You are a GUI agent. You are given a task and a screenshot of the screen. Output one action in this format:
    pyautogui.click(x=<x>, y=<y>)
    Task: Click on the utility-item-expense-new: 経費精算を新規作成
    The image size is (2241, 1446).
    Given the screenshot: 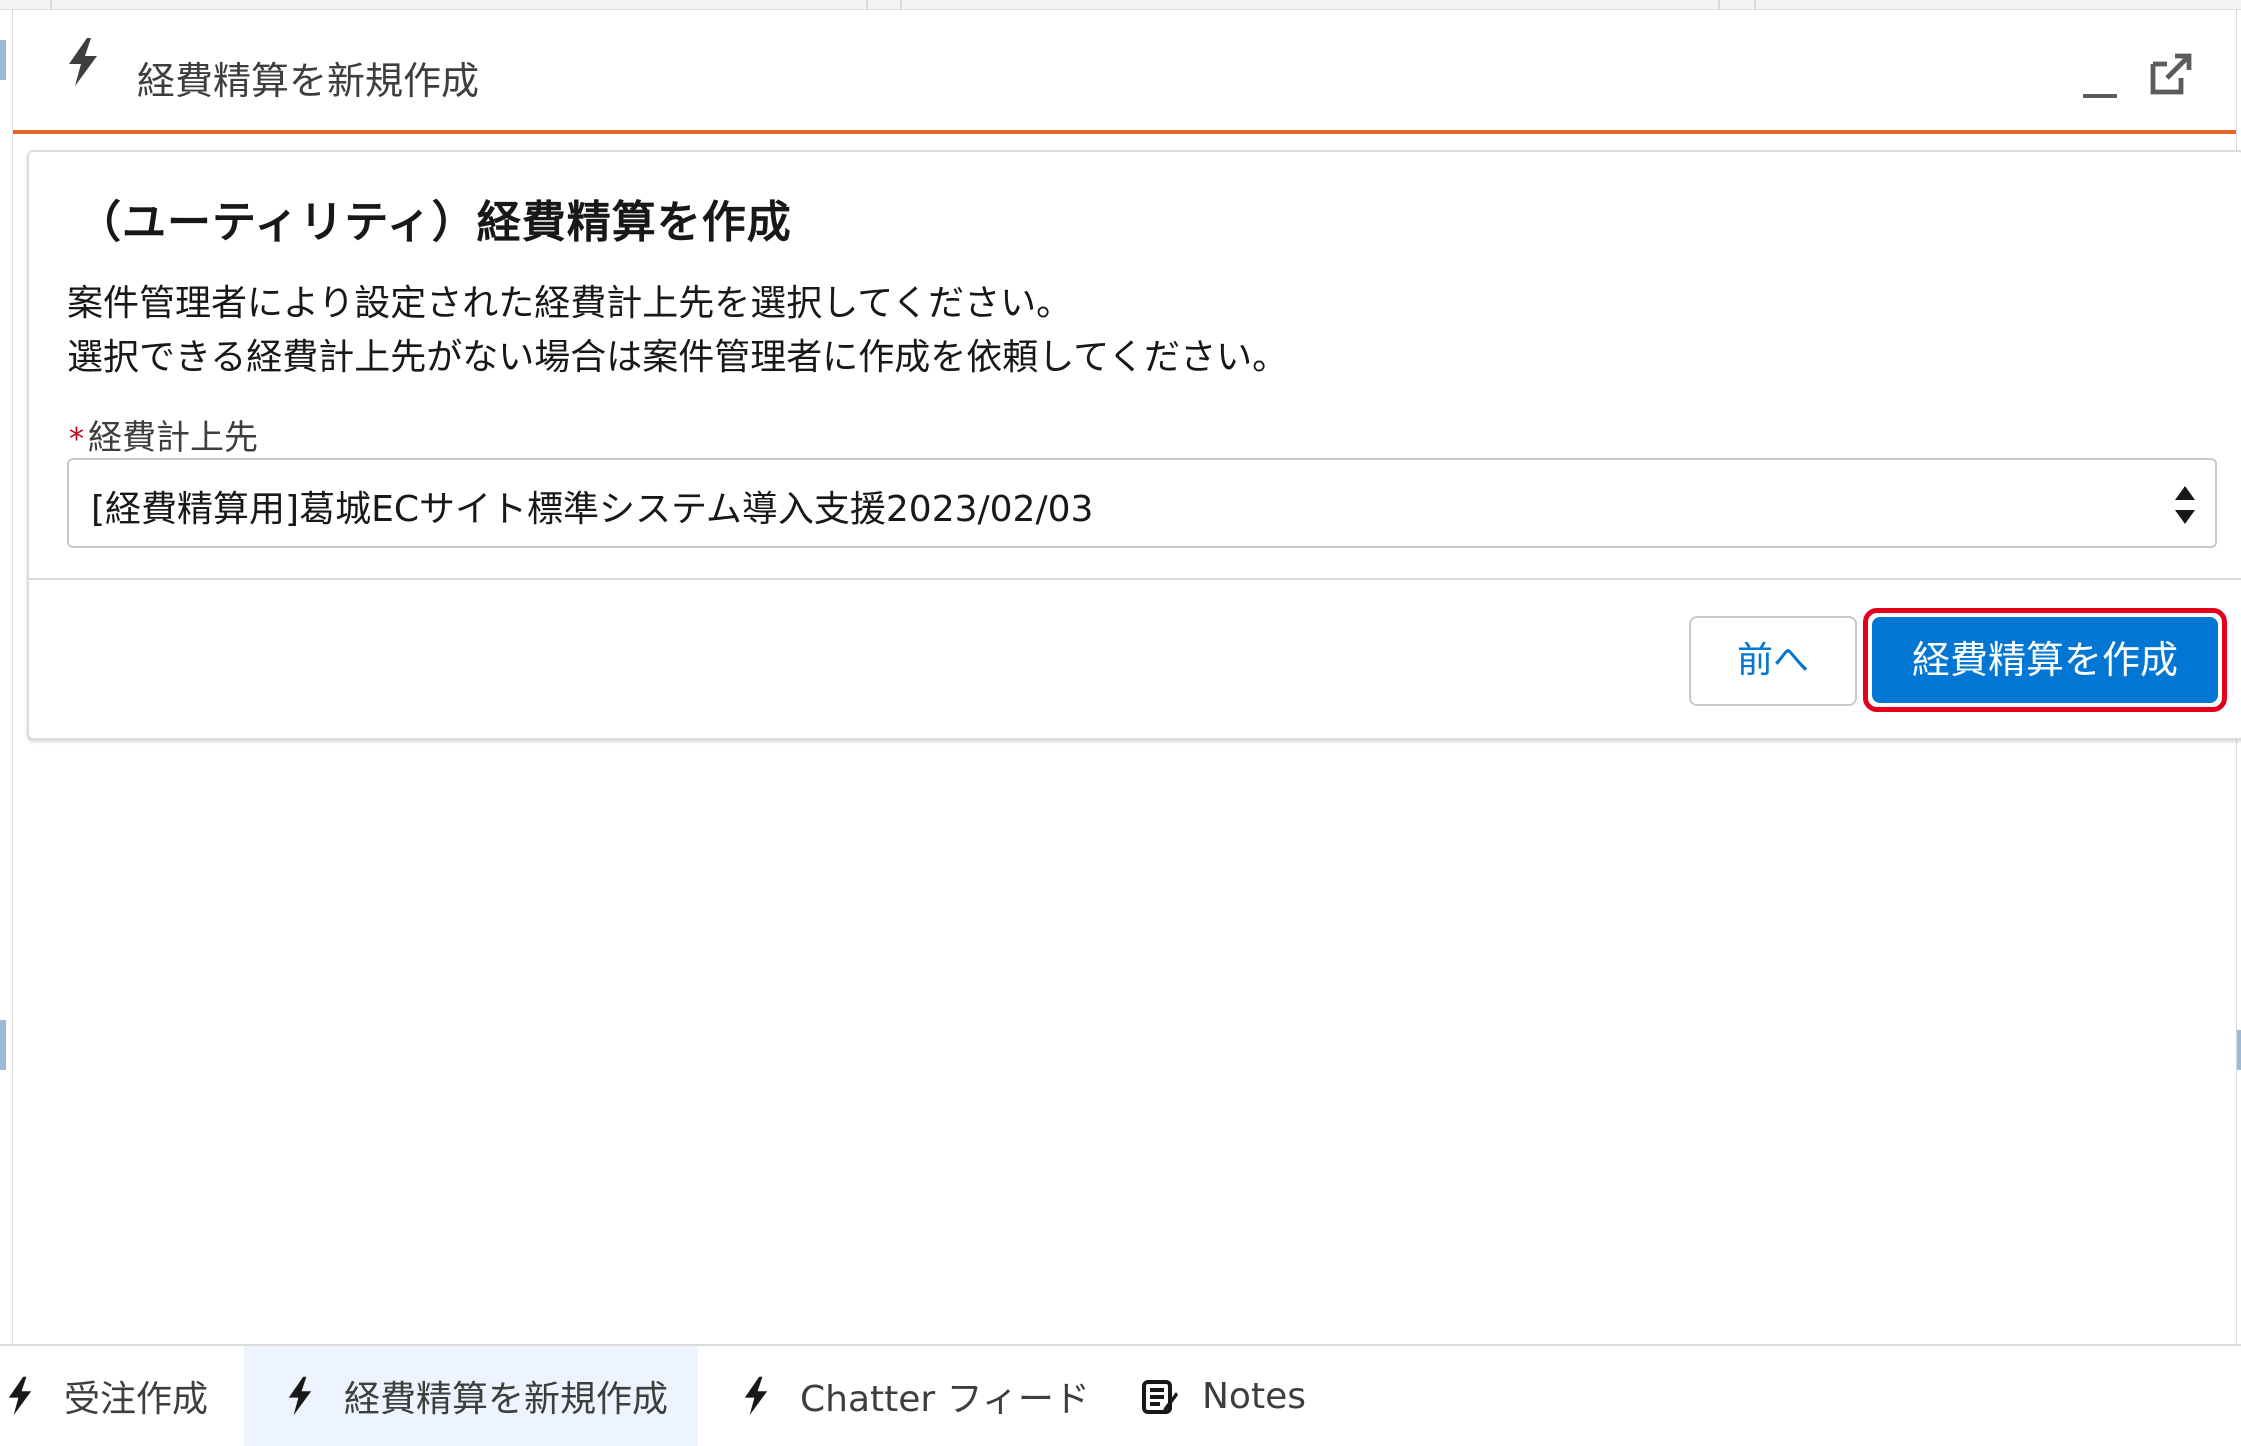 What is the action you would take?
    pyautogui.click(x=471, y=1396)
    